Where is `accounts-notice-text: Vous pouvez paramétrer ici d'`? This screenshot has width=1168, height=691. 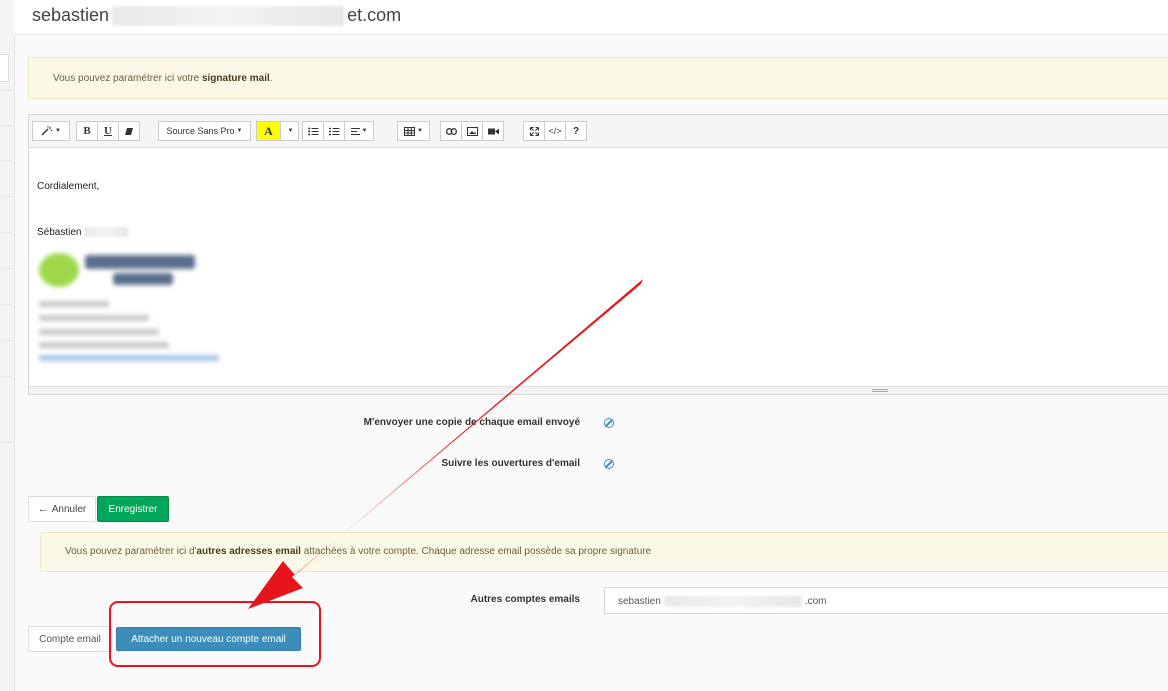 accounts-notice-text: Vous pouvez paramétrer ici d' is located at coordinates (131, 551).